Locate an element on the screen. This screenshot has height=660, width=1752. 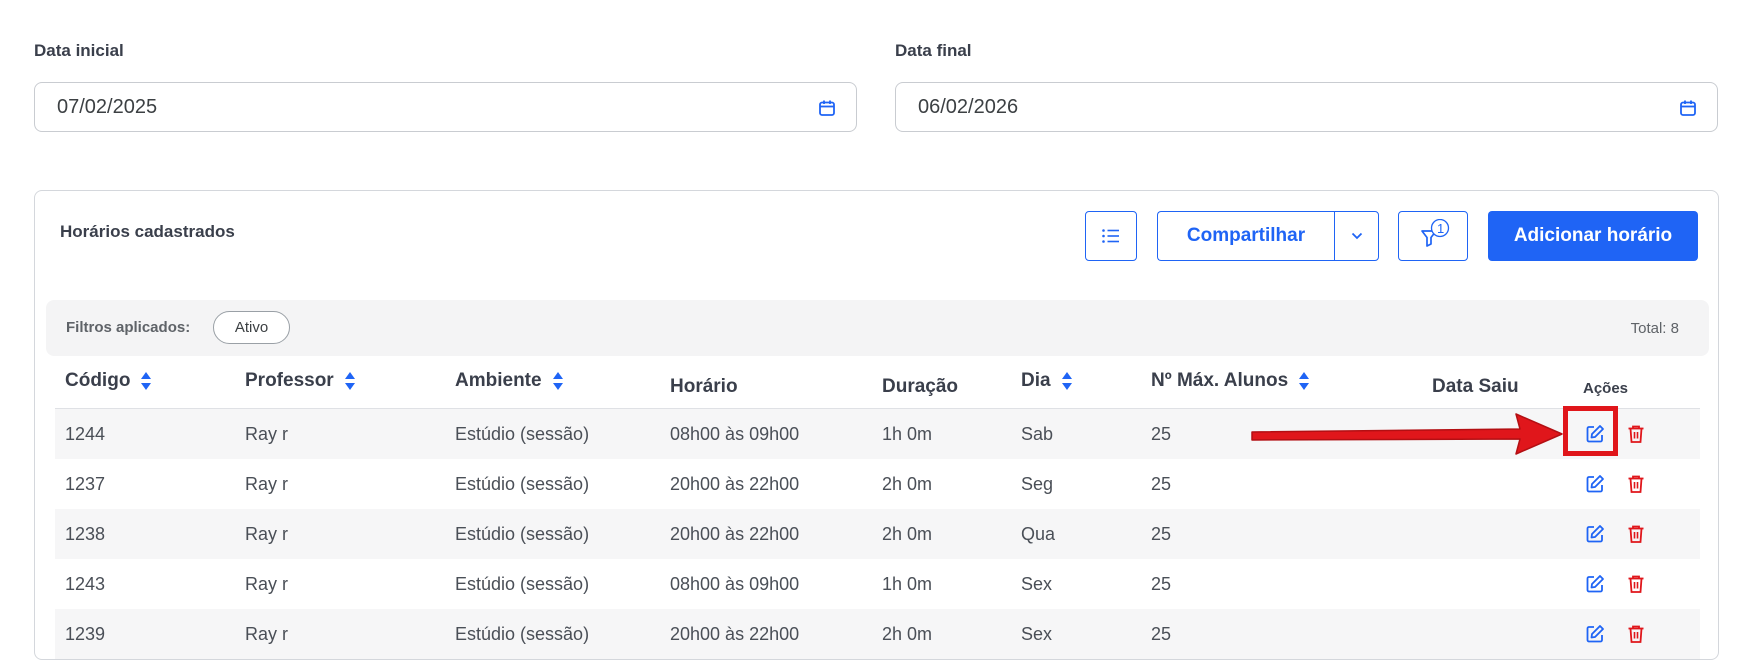
list-view-button is located at coordinates (1111, 236).